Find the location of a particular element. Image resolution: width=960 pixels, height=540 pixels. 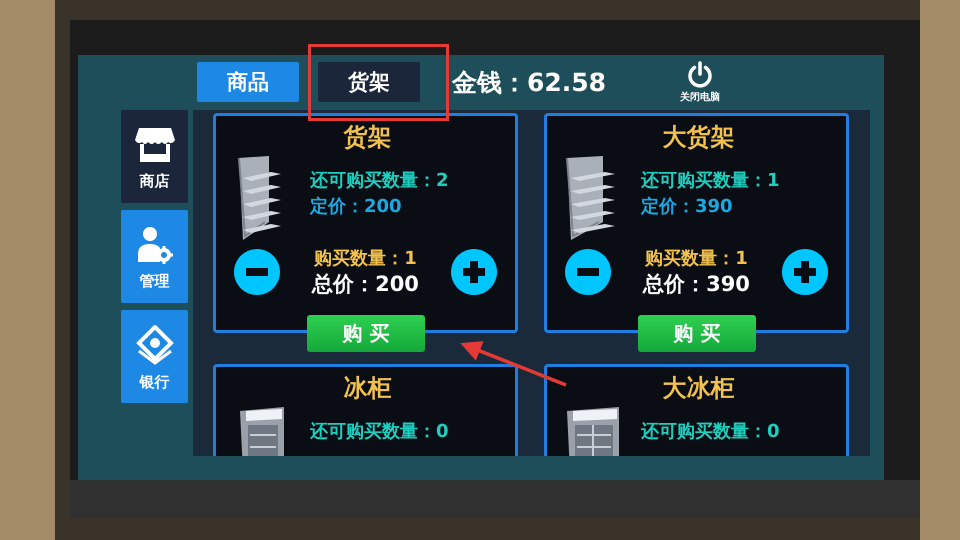

remaining-count: 还可购买数量：1 is located at coordinates (710, 180).